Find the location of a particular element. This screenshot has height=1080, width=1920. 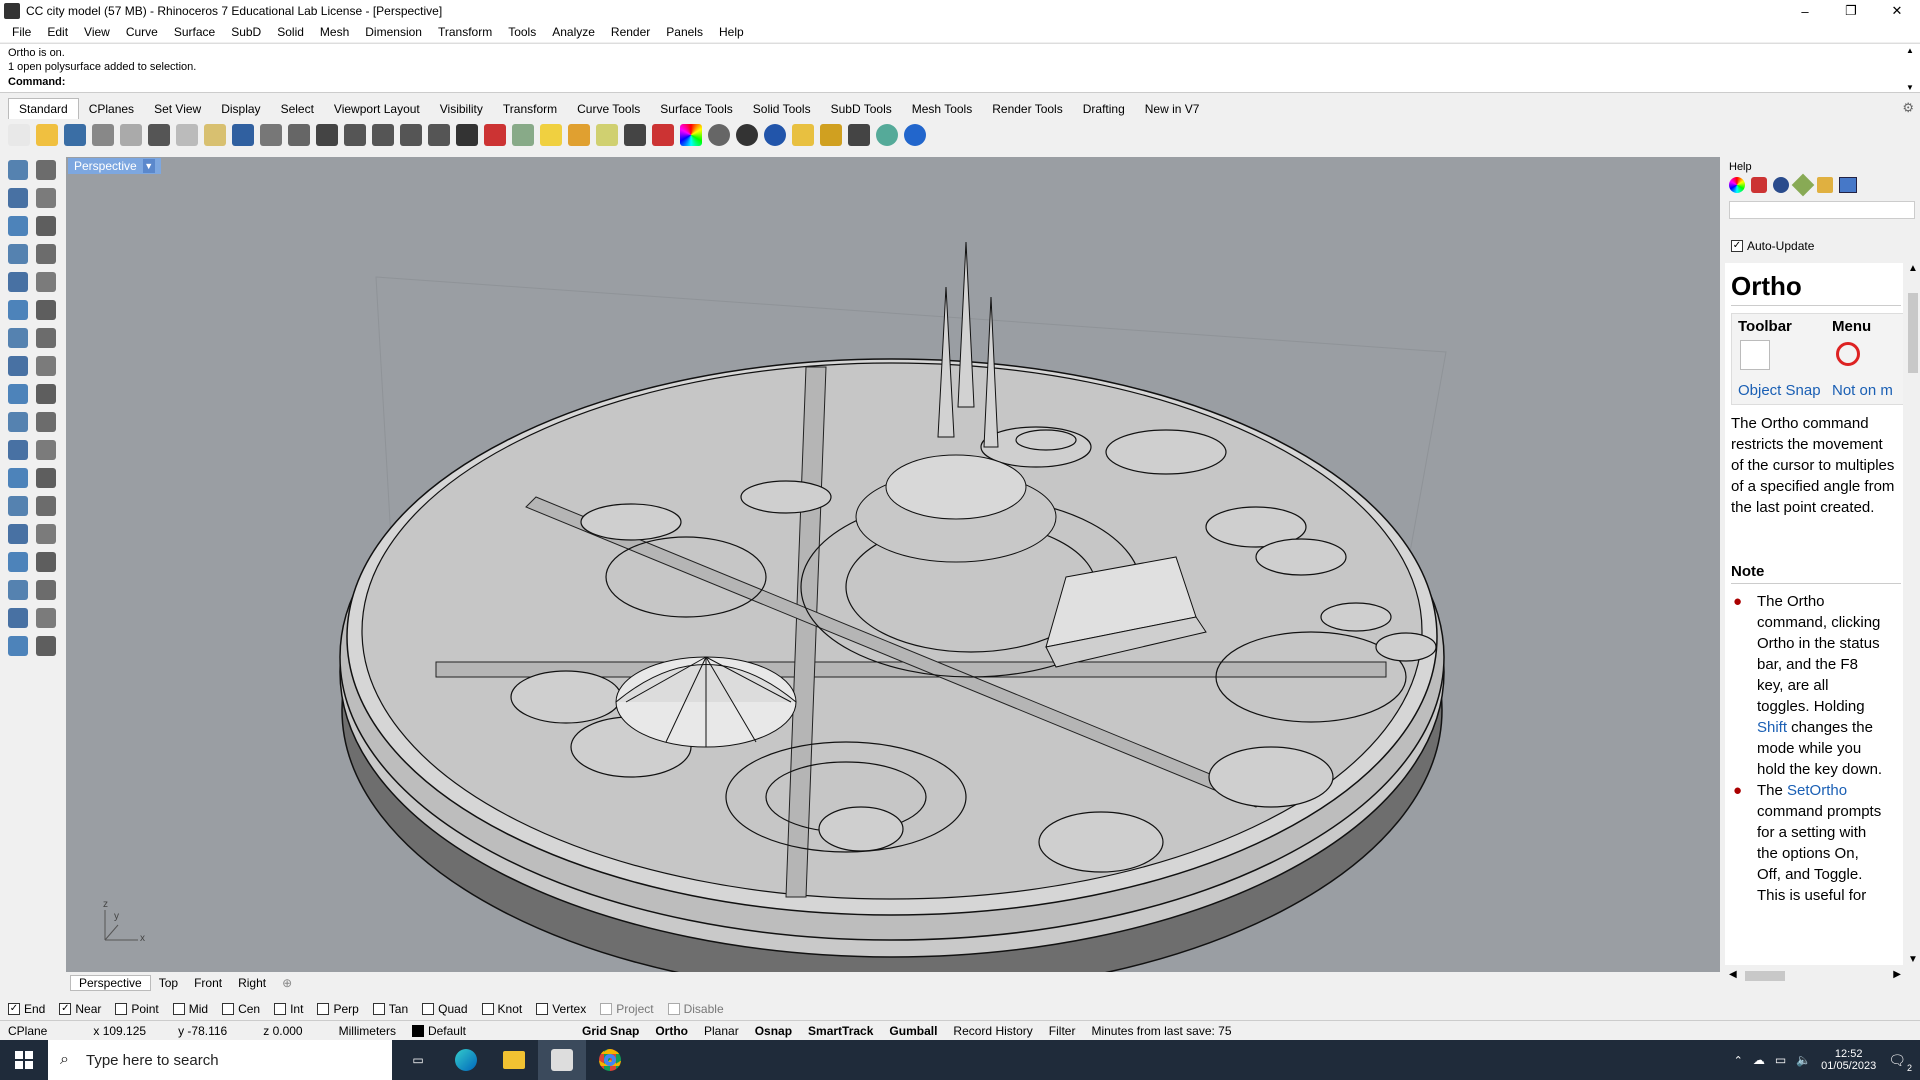

move-icon is located at coordinates (18, 450).